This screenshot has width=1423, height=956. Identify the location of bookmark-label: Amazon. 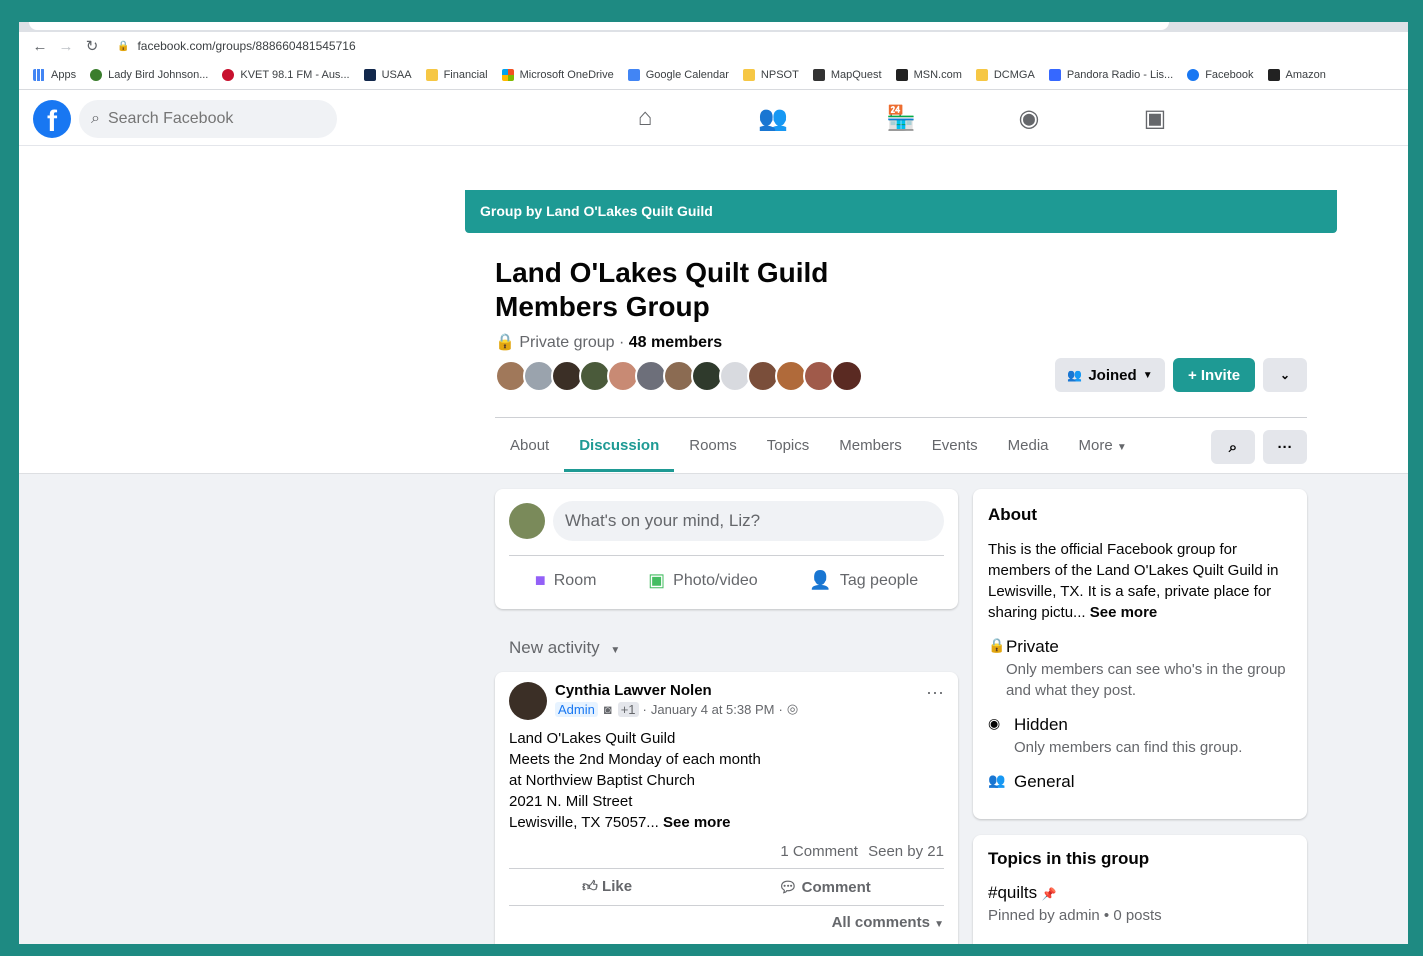
(1305, 74).